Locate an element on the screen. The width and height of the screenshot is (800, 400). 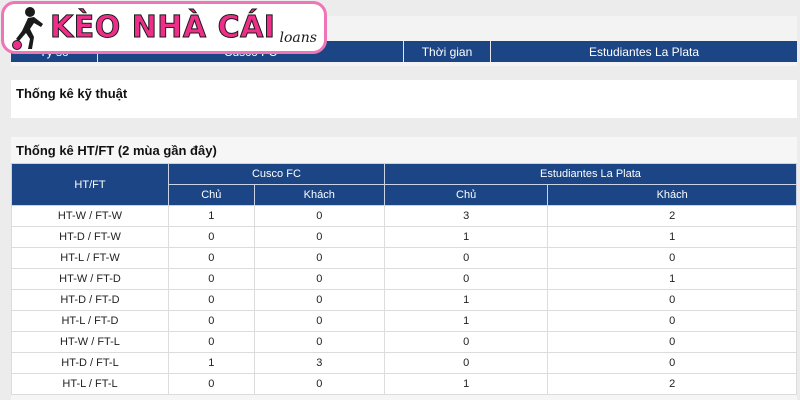
row-label: HT-D / FT-D is located at coordinates (90, 300).